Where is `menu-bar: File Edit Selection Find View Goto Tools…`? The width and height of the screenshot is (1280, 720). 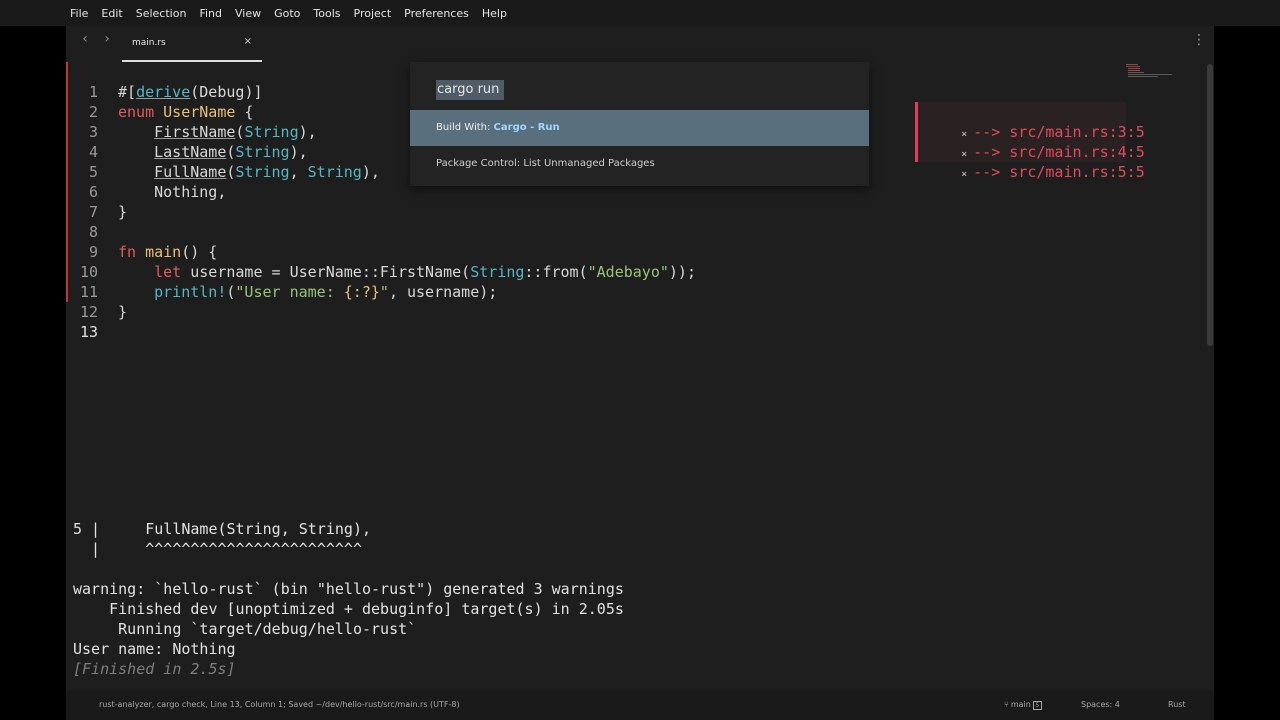 menu-bar: File Edit Selection Find View Goto Tools… is located at coordinates (640, 13).